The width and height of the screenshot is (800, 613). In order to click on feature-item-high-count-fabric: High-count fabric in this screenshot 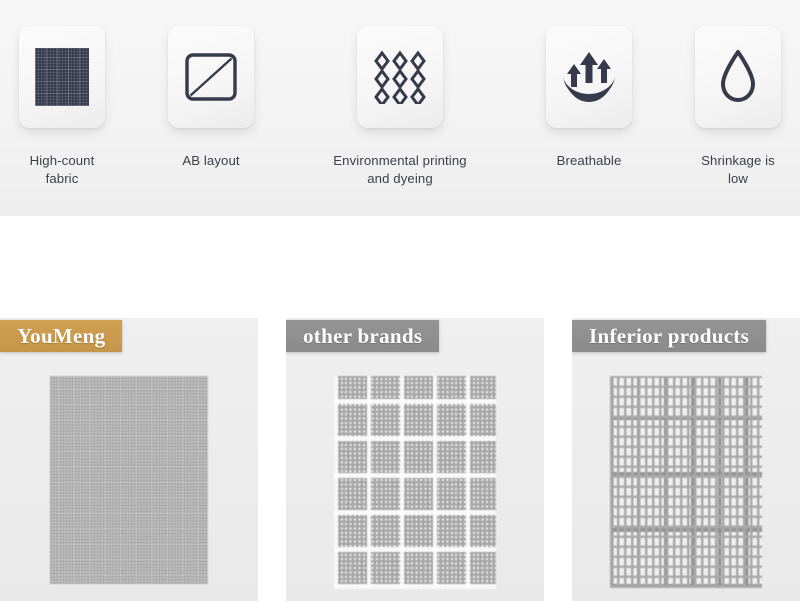, I will do `click(62, 107)`.